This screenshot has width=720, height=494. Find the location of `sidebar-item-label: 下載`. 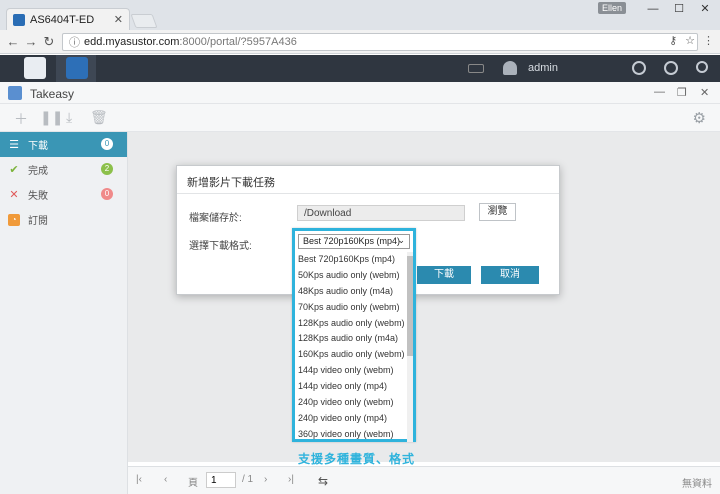

sidebar-item-label: 下載 is located at coordinates (38, 146).